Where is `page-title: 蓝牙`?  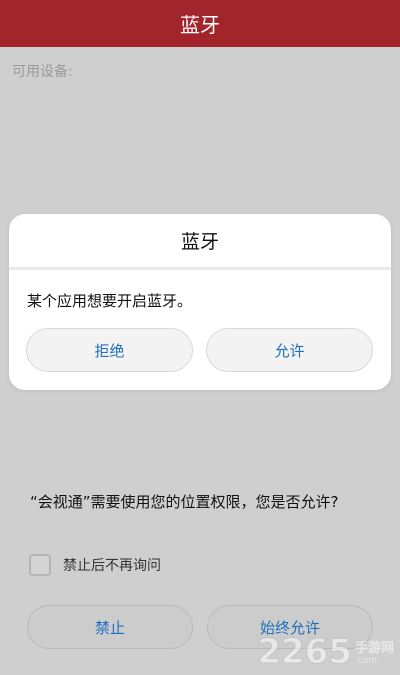 page-title: 蓝牙 is located at coordinates (200, 25).